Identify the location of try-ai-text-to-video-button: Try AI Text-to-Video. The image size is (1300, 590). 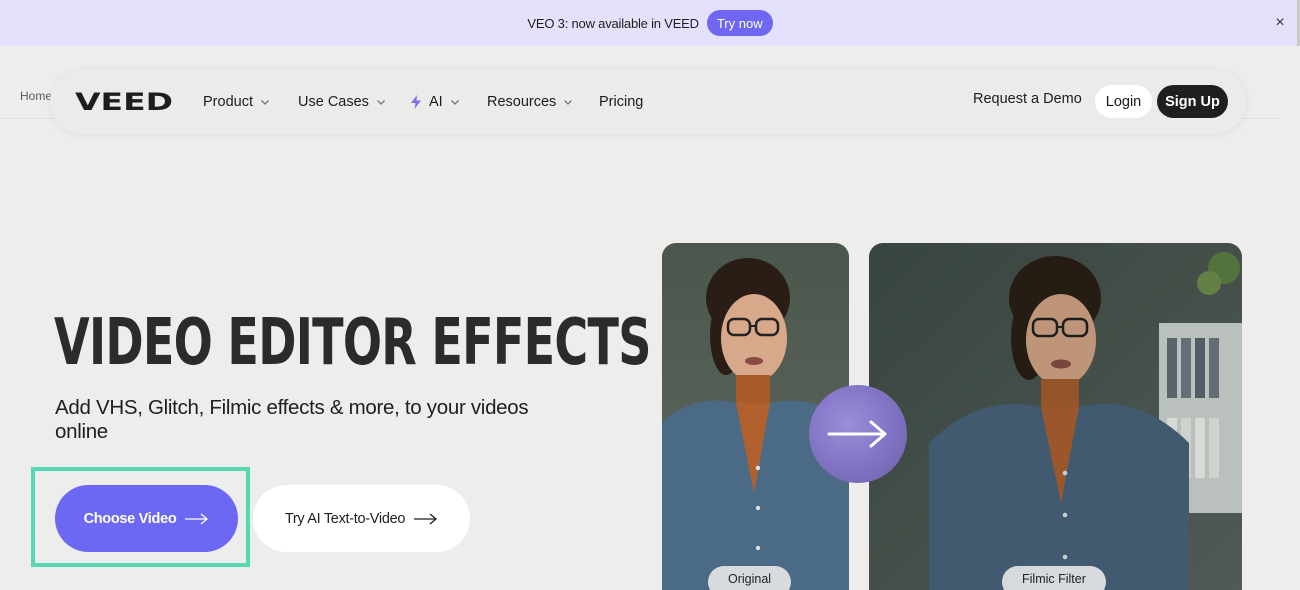
(361, 518).